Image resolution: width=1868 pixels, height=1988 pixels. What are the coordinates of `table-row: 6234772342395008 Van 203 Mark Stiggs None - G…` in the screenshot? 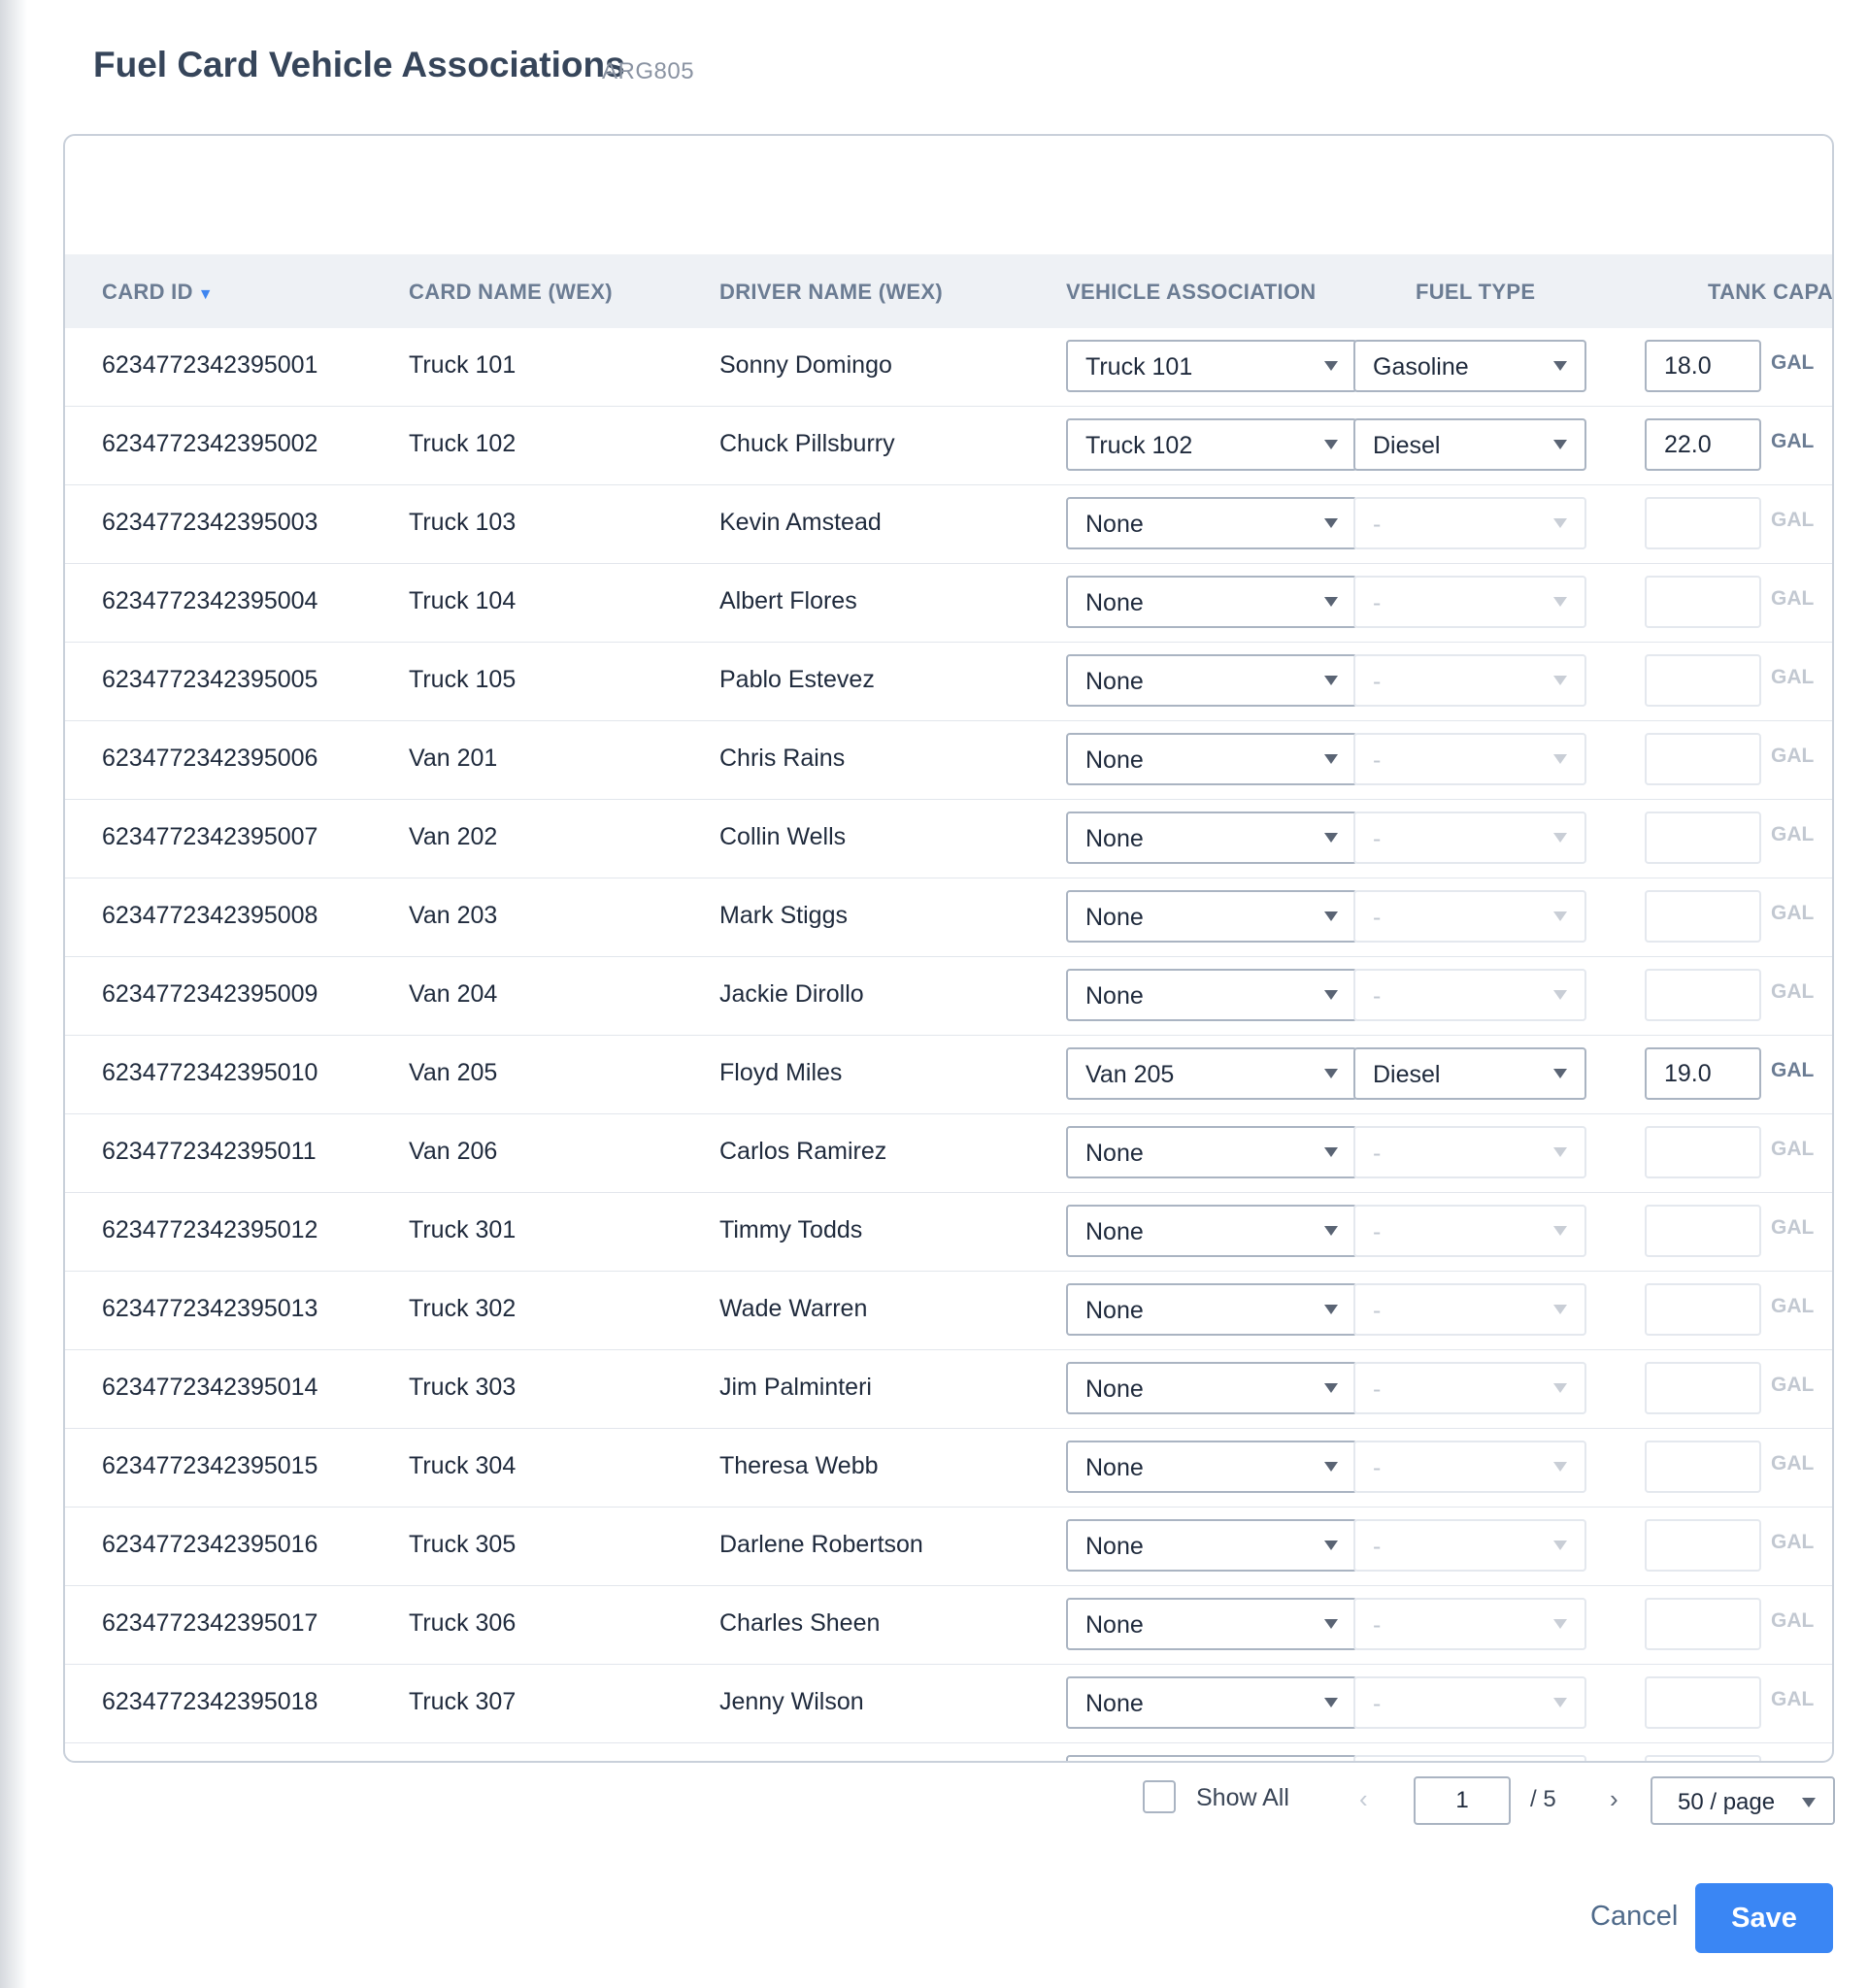 It's located at (948, 917).